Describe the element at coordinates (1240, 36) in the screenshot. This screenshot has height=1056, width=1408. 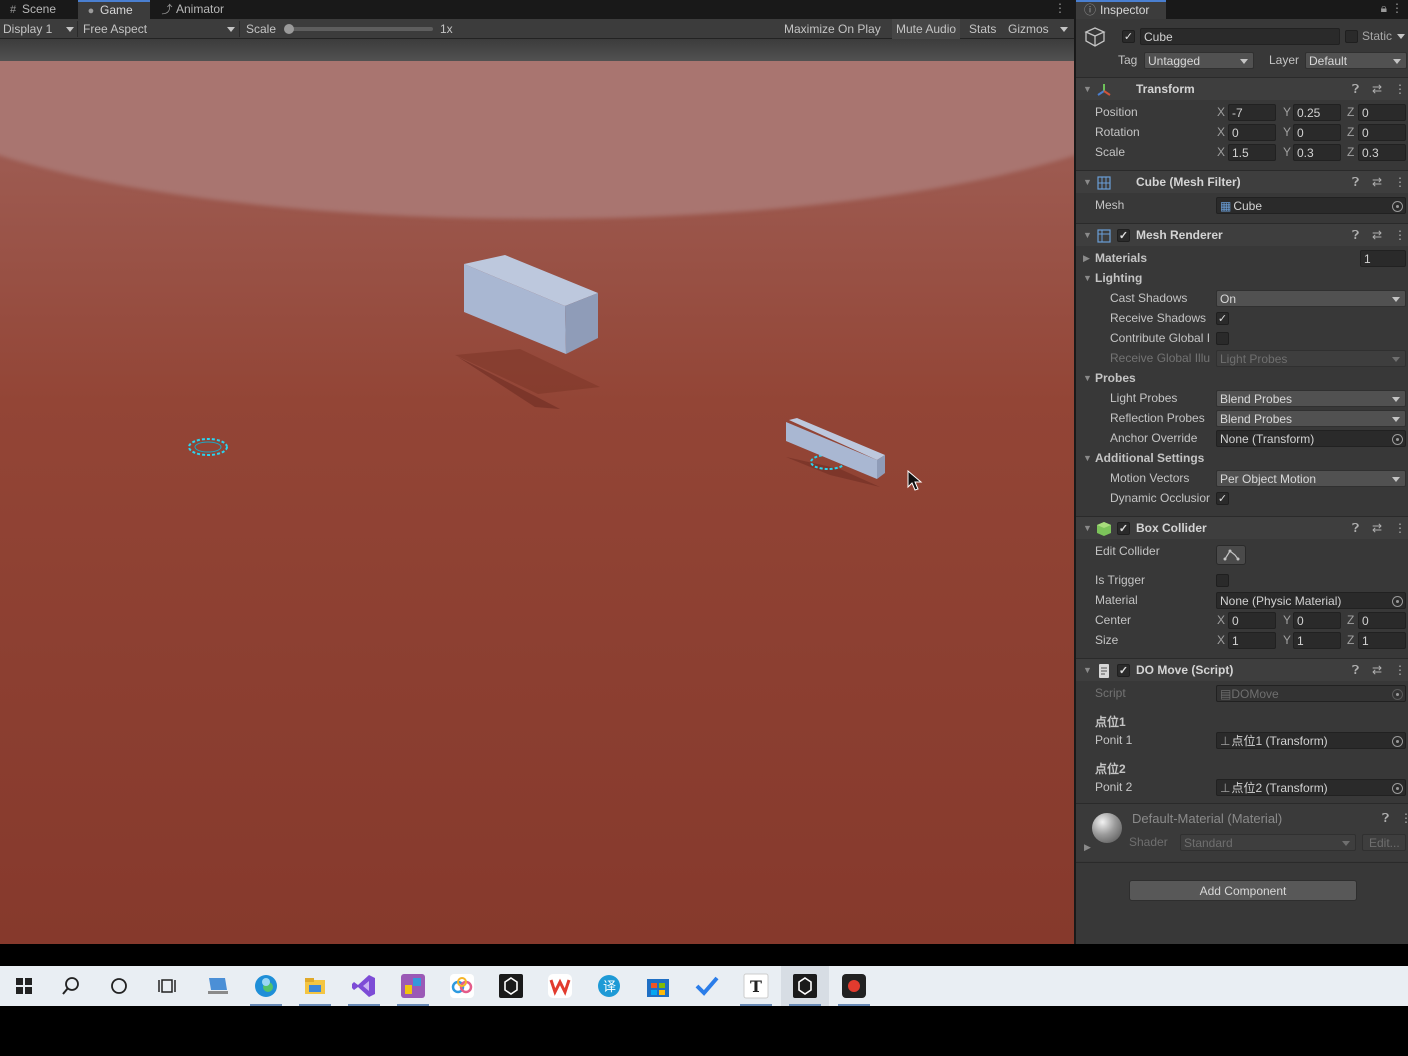
I see `object-name-field: Cube` at that location.